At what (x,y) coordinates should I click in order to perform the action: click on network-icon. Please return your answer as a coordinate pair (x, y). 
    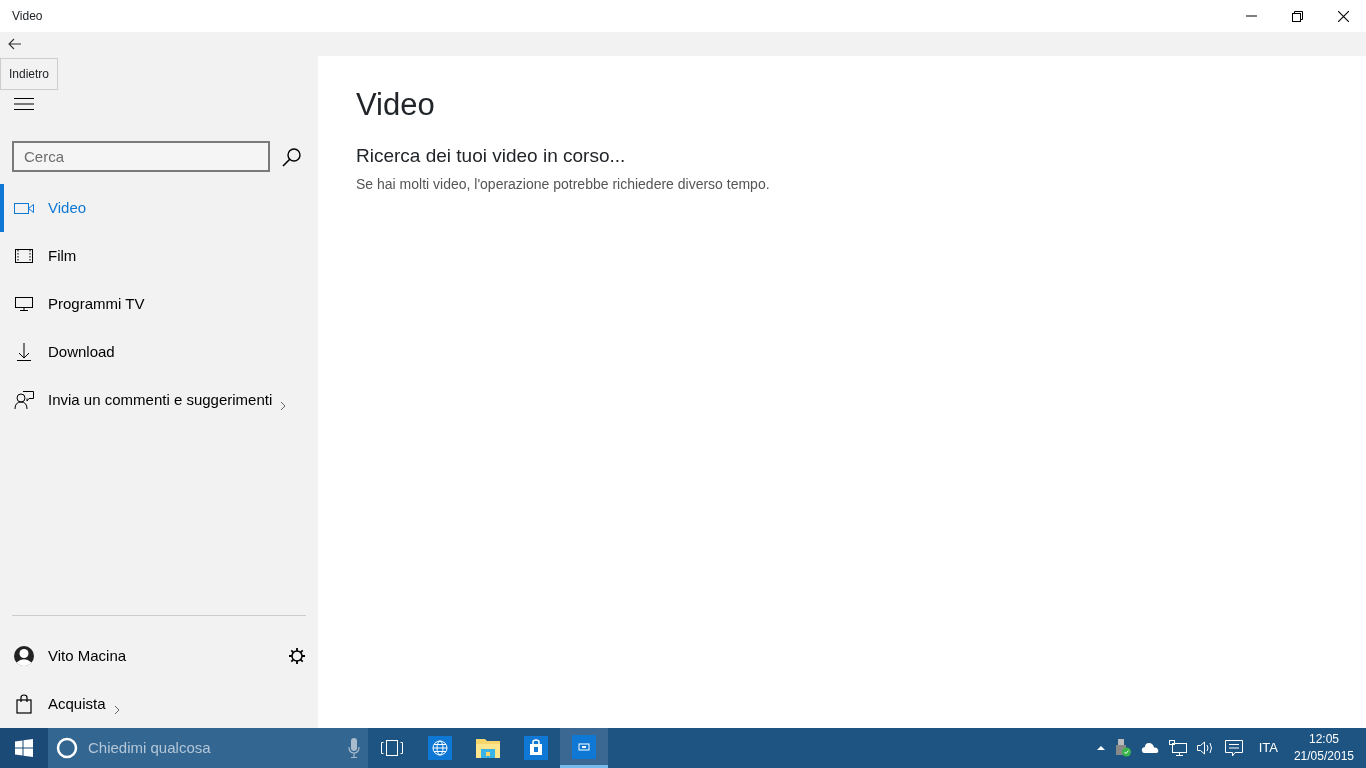
    Looking at the image, I should click on (1177, 748).